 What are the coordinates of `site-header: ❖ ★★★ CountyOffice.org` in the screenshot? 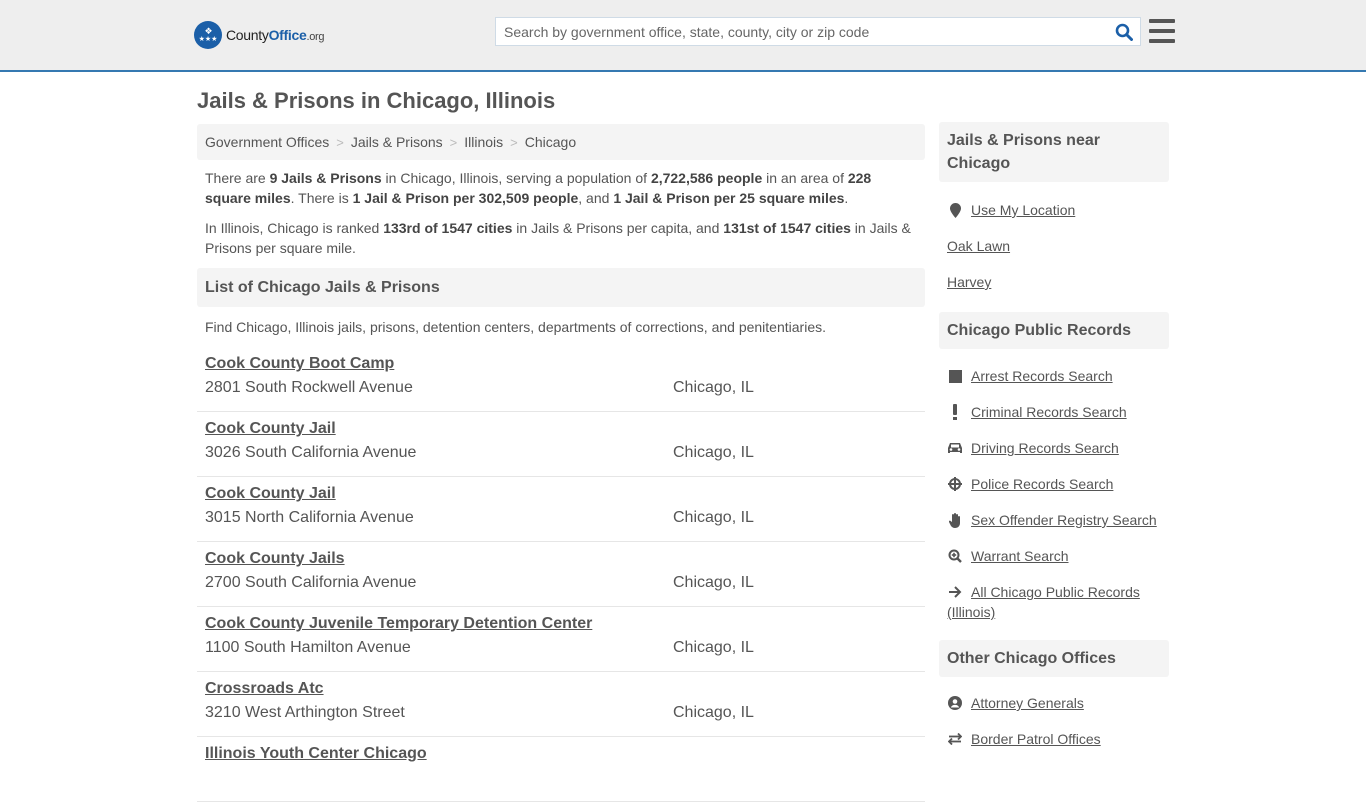 It's located at (683, 36).